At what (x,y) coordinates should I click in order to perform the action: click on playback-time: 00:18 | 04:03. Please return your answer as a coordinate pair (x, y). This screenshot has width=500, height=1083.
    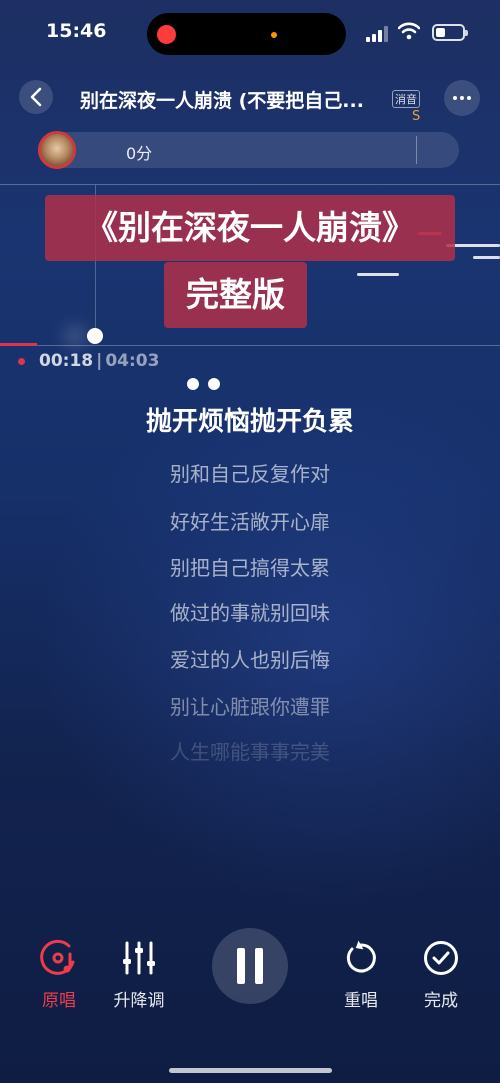
    Looking at the image, I should click on (88, 361).